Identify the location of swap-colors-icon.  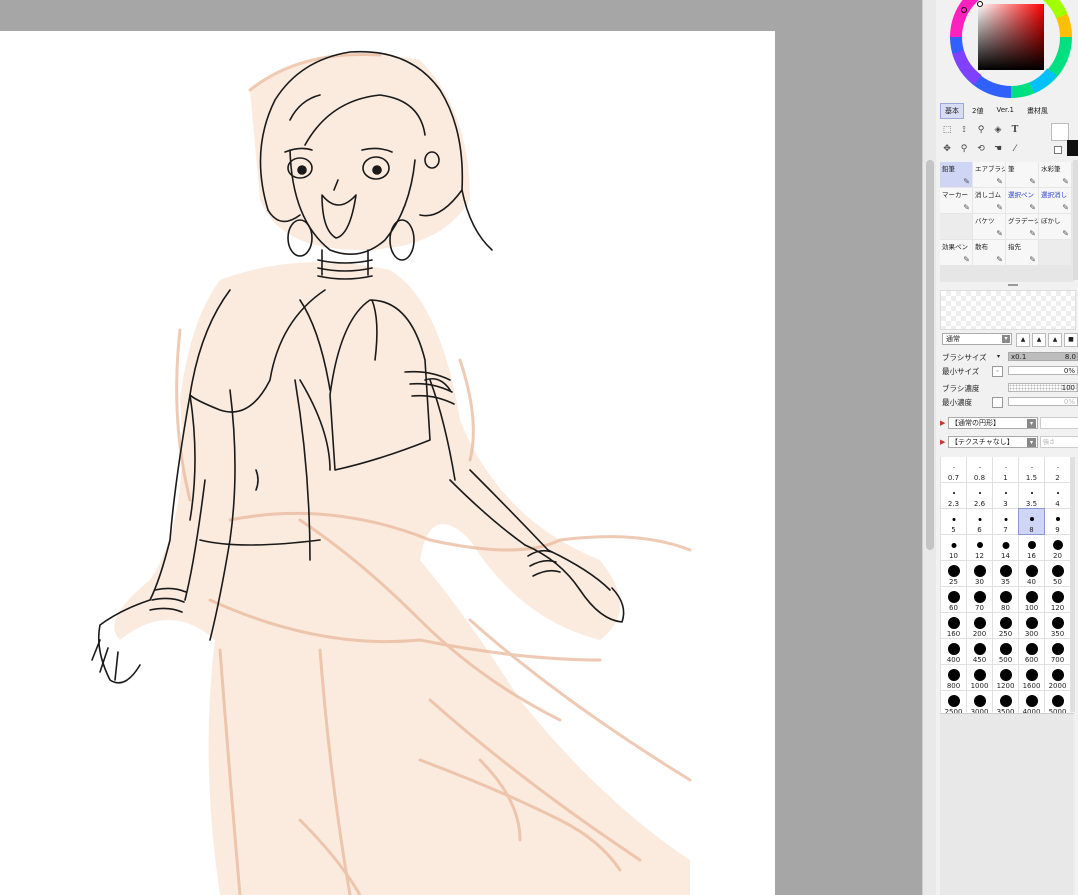
(1058, 150).